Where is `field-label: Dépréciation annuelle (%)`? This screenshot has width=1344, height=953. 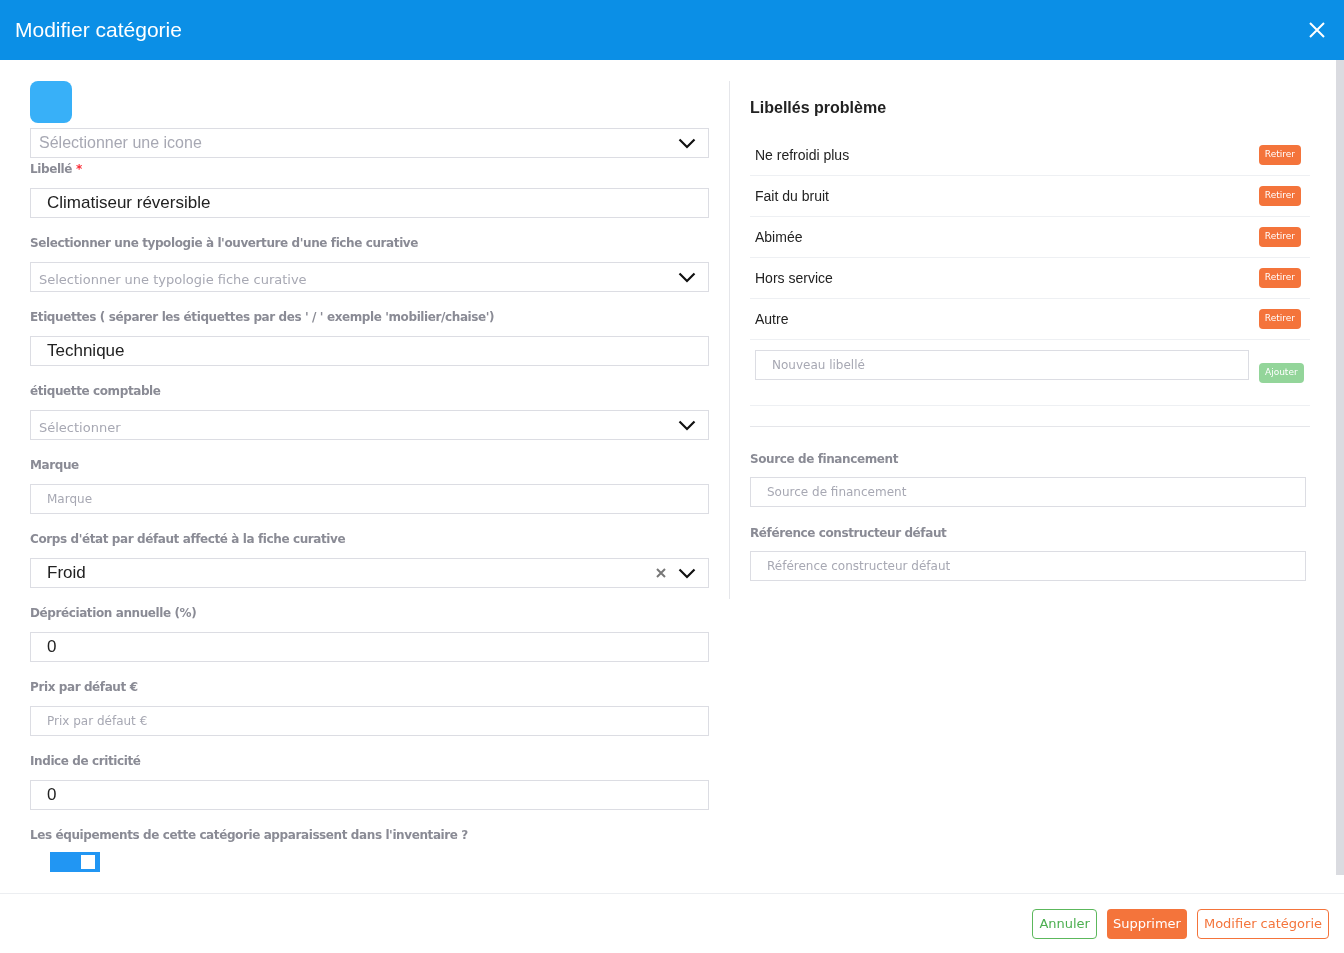
field-label: Dépréciation annuelle (%) is located at coordinates (113, 613).